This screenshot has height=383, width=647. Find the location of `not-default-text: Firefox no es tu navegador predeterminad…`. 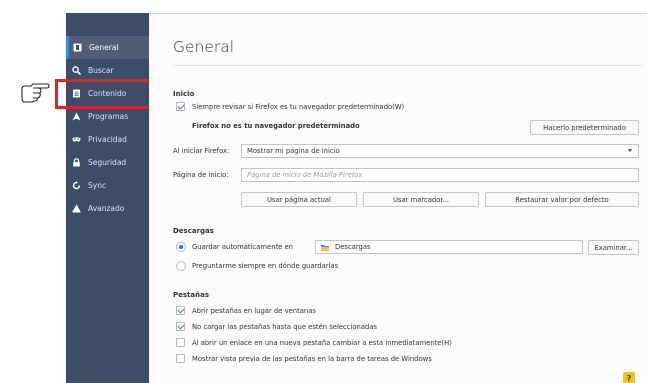

not-default-text: Firefox no es tu navegador predeterminad… is located at coordinates (276, 126).